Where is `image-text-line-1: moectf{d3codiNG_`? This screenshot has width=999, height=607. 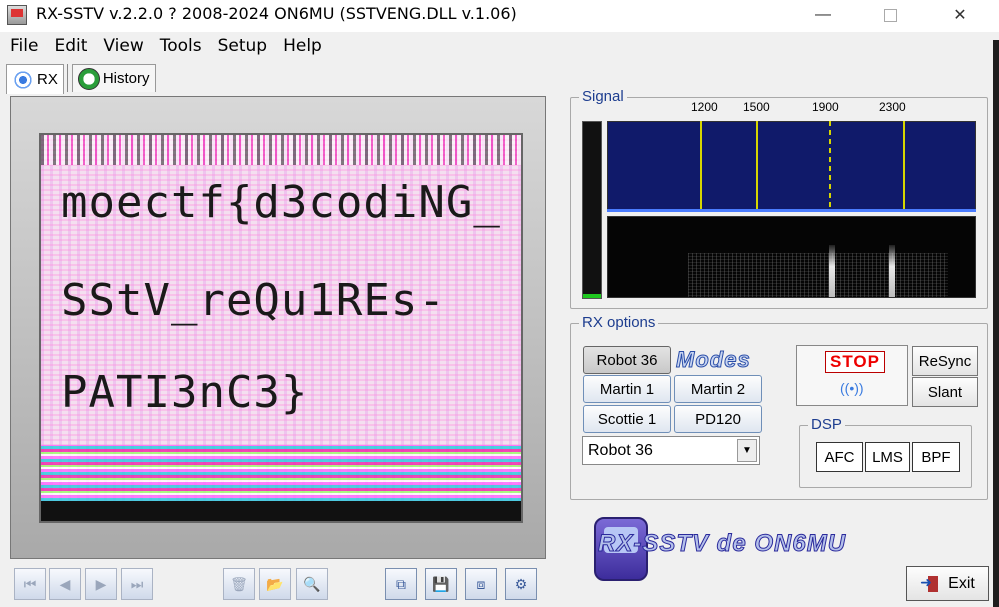
image-text-line-1: moectf{d3codiNG_ is located at coordinates (281, 202).